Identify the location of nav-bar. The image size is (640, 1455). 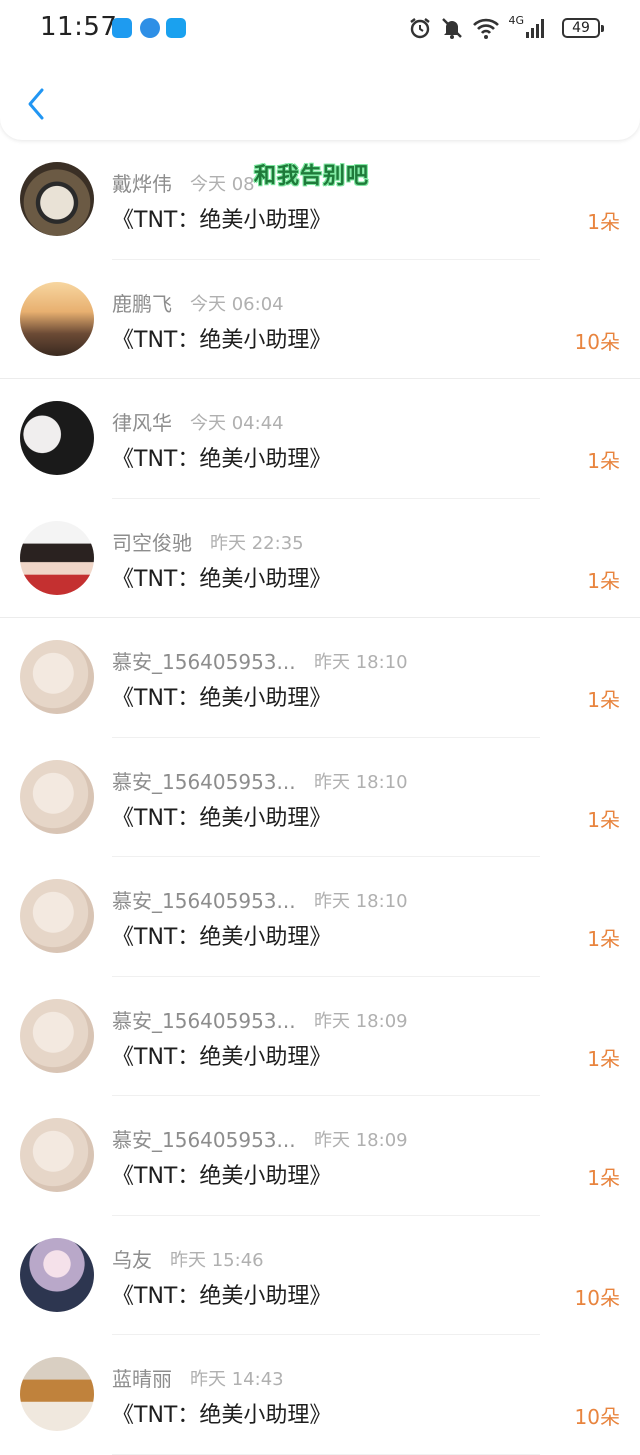
(320, 100).